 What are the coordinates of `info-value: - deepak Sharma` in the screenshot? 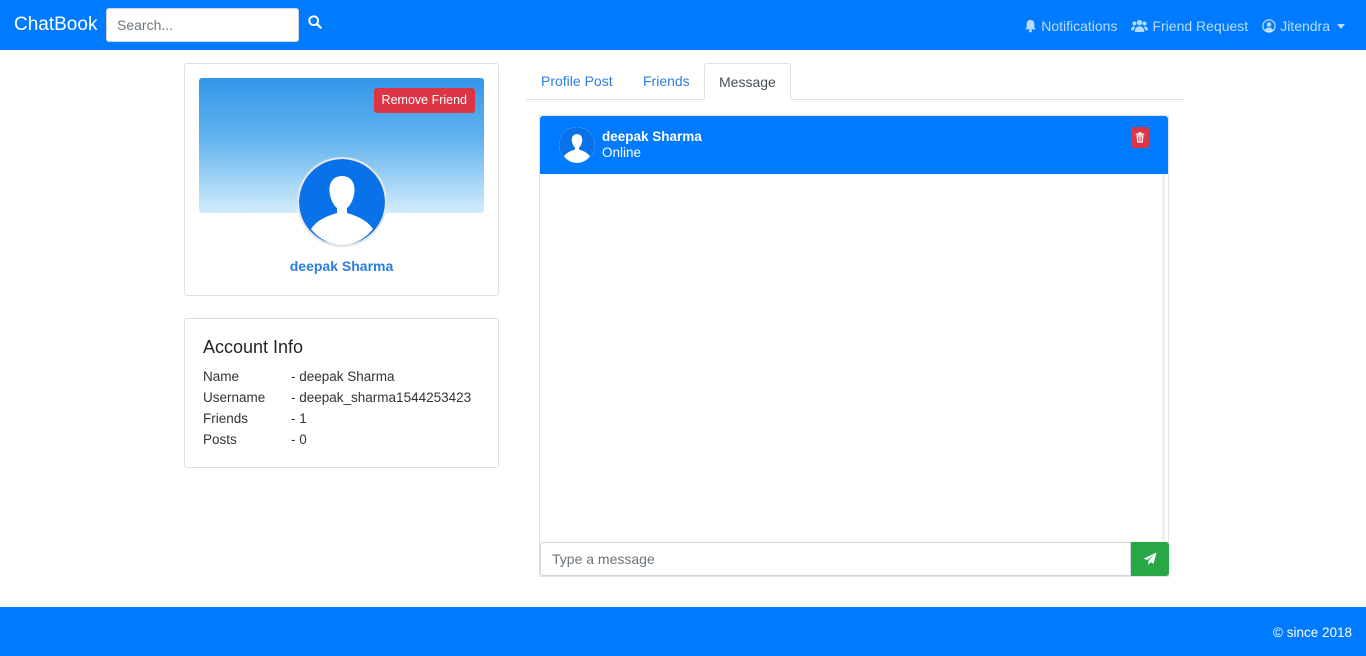 It's located at (343, 376).